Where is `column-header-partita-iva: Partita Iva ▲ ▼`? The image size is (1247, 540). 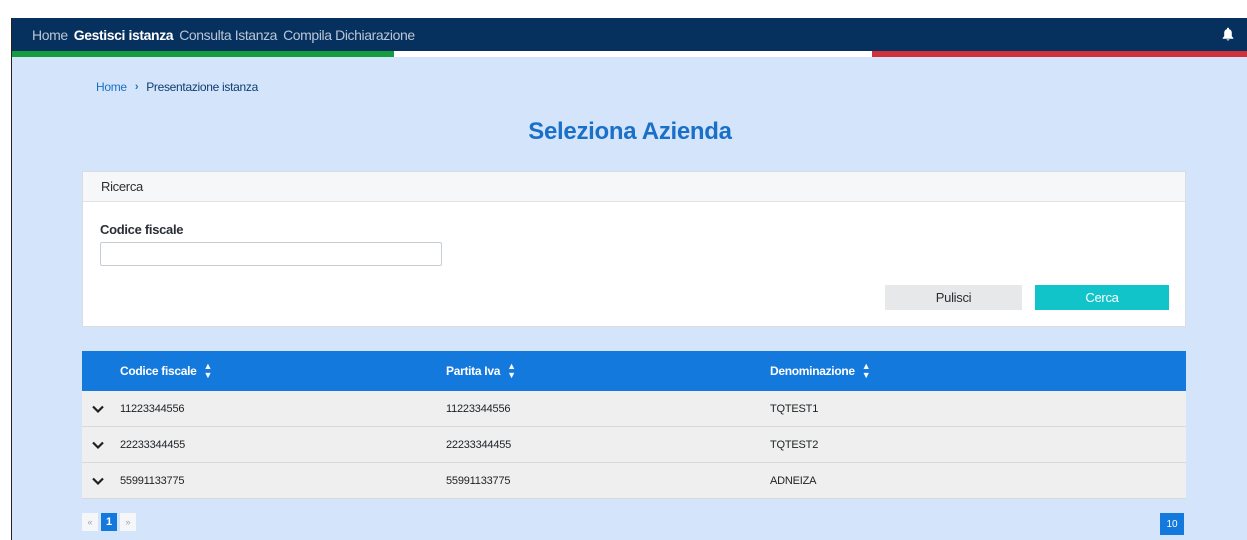 column-header-partita-iva: Partita Iva ▲ ▼ is located at coordinates (608, 371).